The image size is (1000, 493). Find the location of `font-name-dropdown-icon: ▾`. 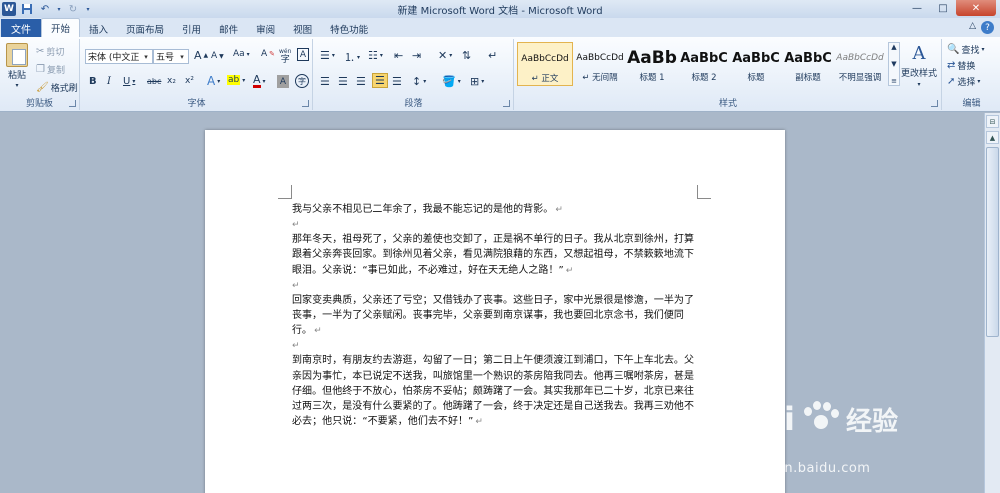

font-name-dropdown-icon: ▾ is located at coordinates (146, 56).